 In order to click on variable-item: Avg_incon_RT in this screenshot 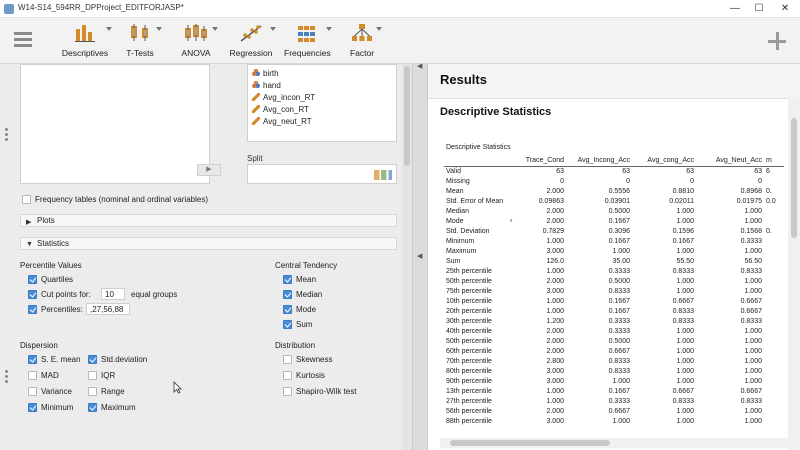, I will do `click(283, 99)`.